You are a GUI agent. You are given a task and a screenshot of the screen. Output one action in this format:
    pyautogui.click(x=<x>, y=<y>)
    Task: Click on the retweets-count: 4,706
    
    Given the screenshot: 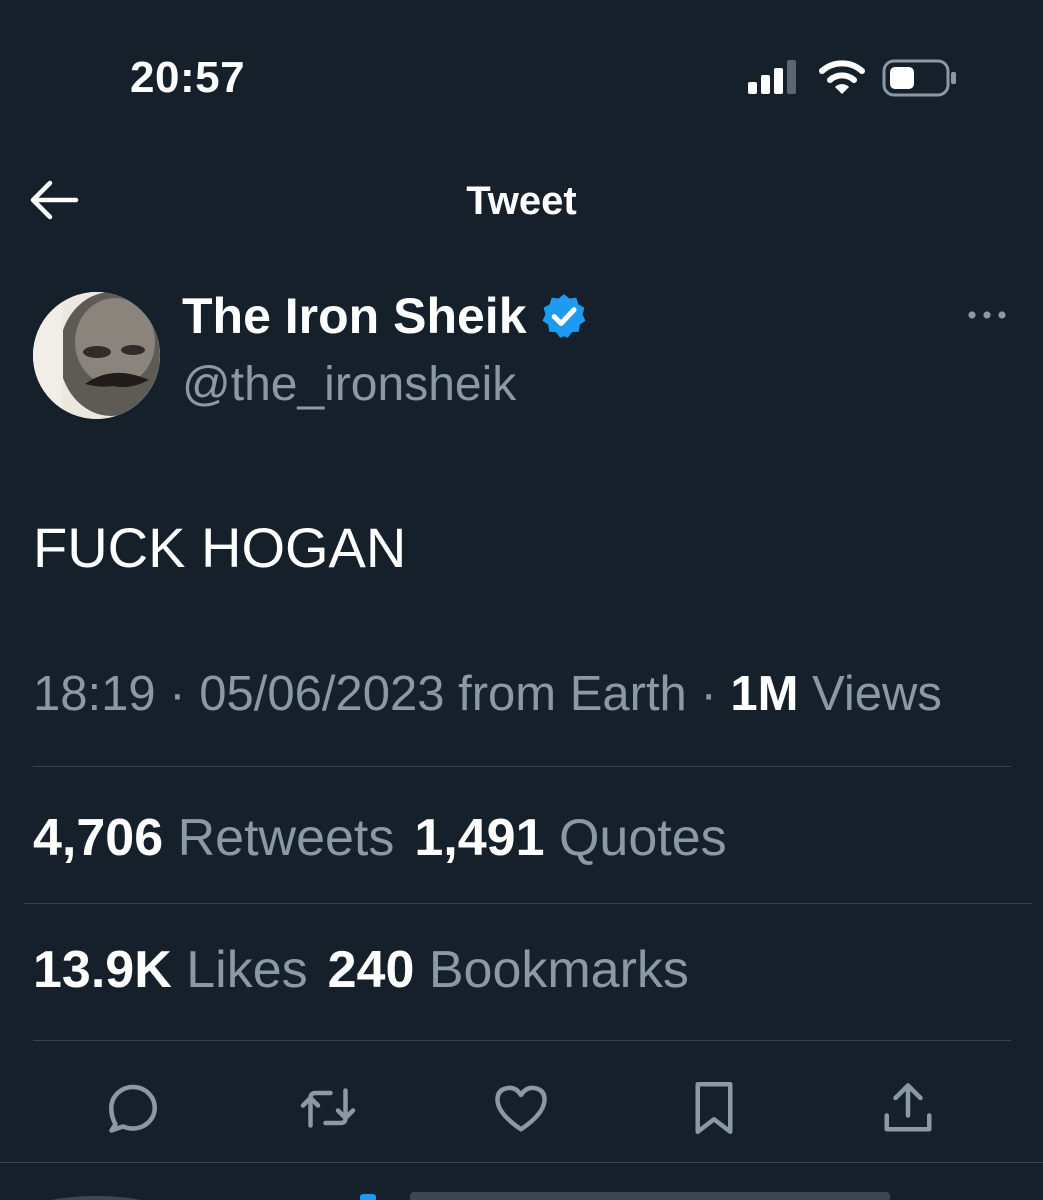 What is the action you would take?
    pyautogui.click(x=98, y=838)
    